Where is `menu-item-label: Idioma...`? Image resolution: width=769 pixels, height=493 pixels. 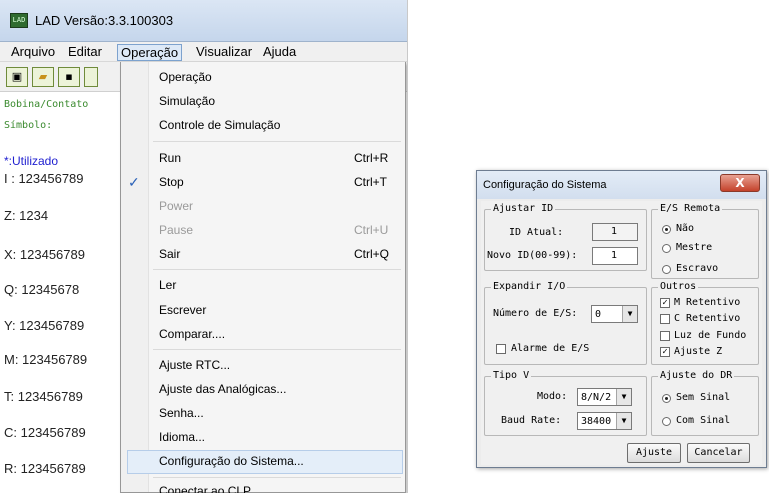
menu-item-label: Idioma... is located at coordinates (182, 437).